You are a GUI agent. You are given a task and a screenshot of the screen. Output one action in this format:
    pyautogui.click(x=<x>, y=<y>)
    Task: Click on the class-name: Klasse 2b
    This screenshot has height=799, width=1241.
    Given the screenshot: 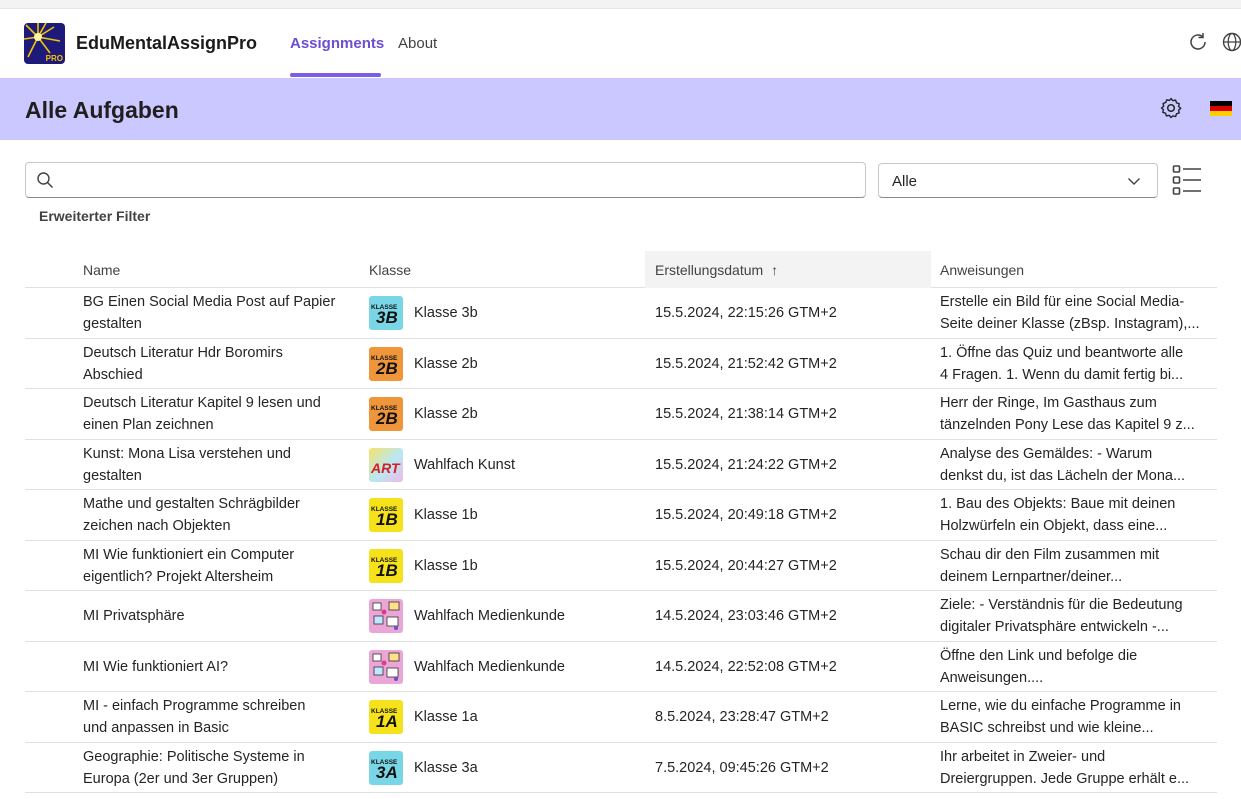 What is the action you would take?
    pyautogui.click(x=446, y=414)
    